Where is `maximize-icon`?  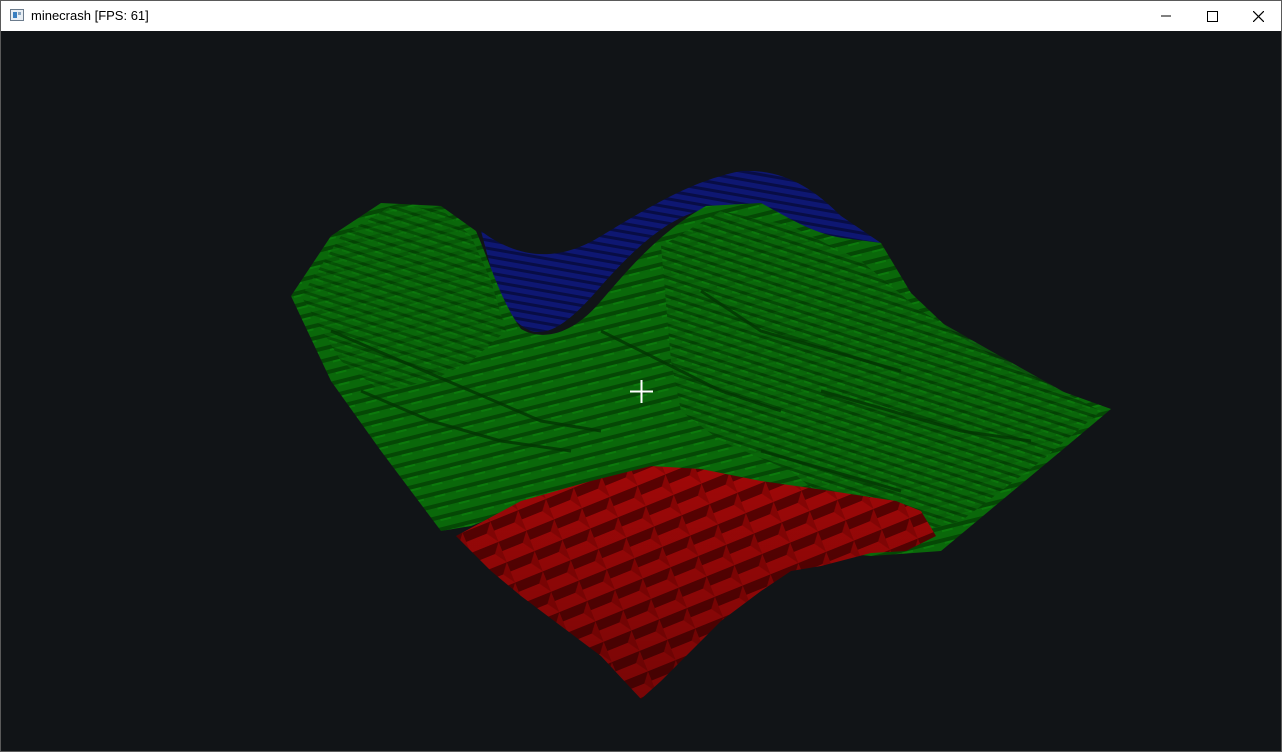
maximize-icon is located at coordinates (1212, 16).